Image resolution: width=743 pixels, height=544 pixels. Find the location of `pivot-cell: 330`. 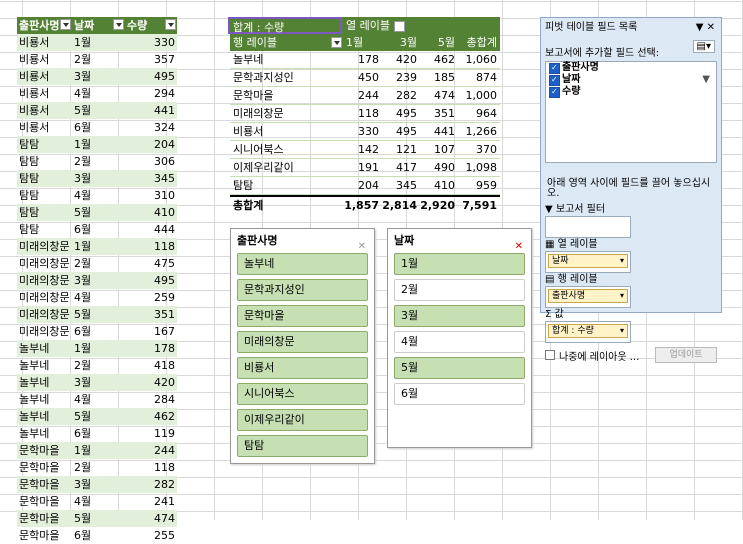

pivot-cell: 330 is located at coordinates (363, 131).